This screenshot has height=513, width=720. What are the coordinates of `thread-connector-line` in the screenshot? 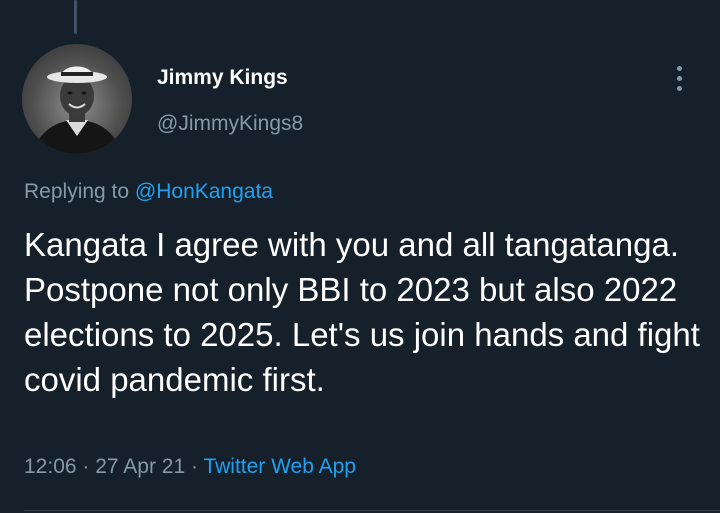 It's located at (75, 17).